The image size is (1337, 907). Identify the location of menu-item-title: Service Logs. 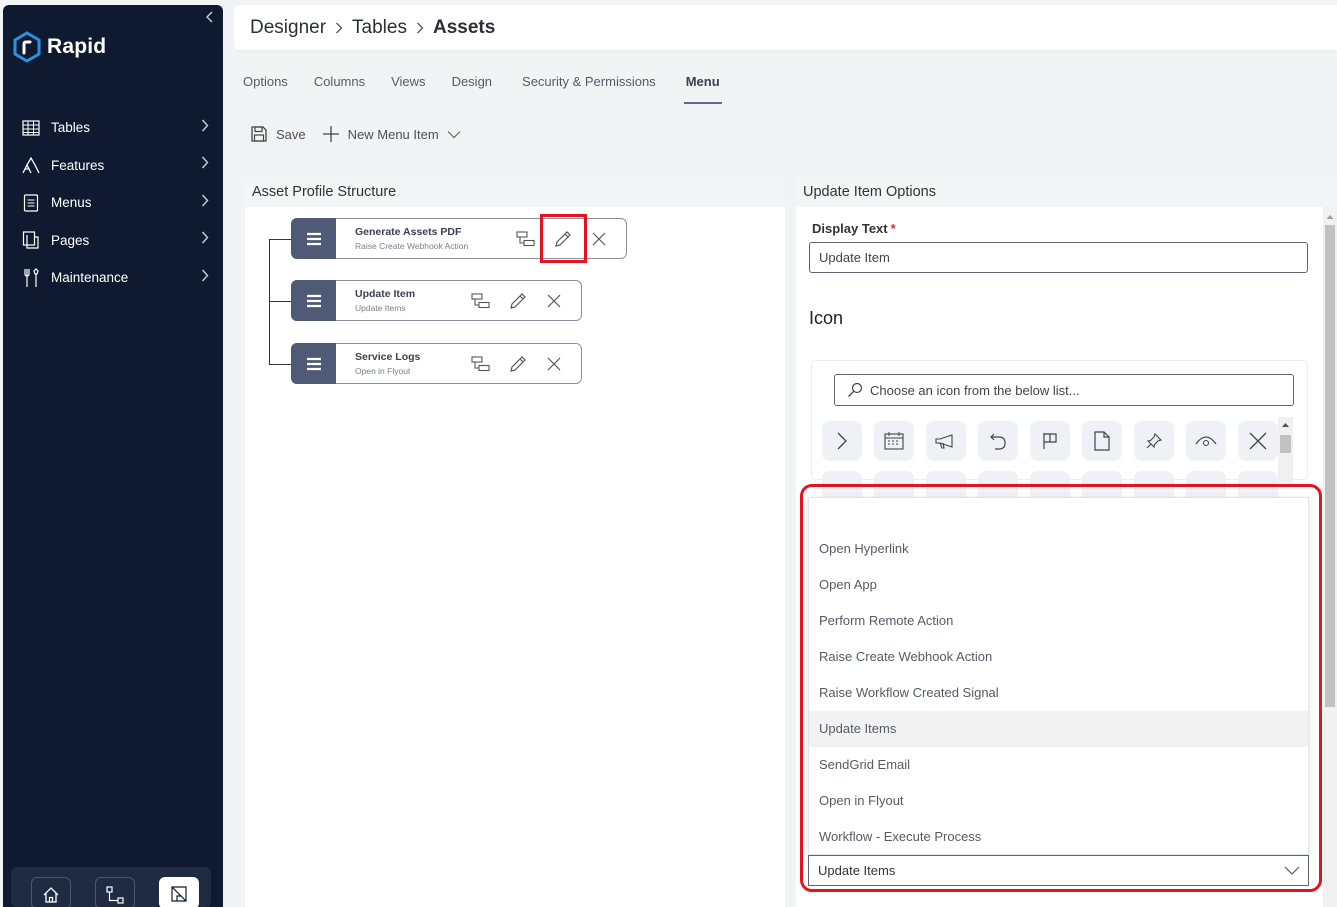
(388, 357).